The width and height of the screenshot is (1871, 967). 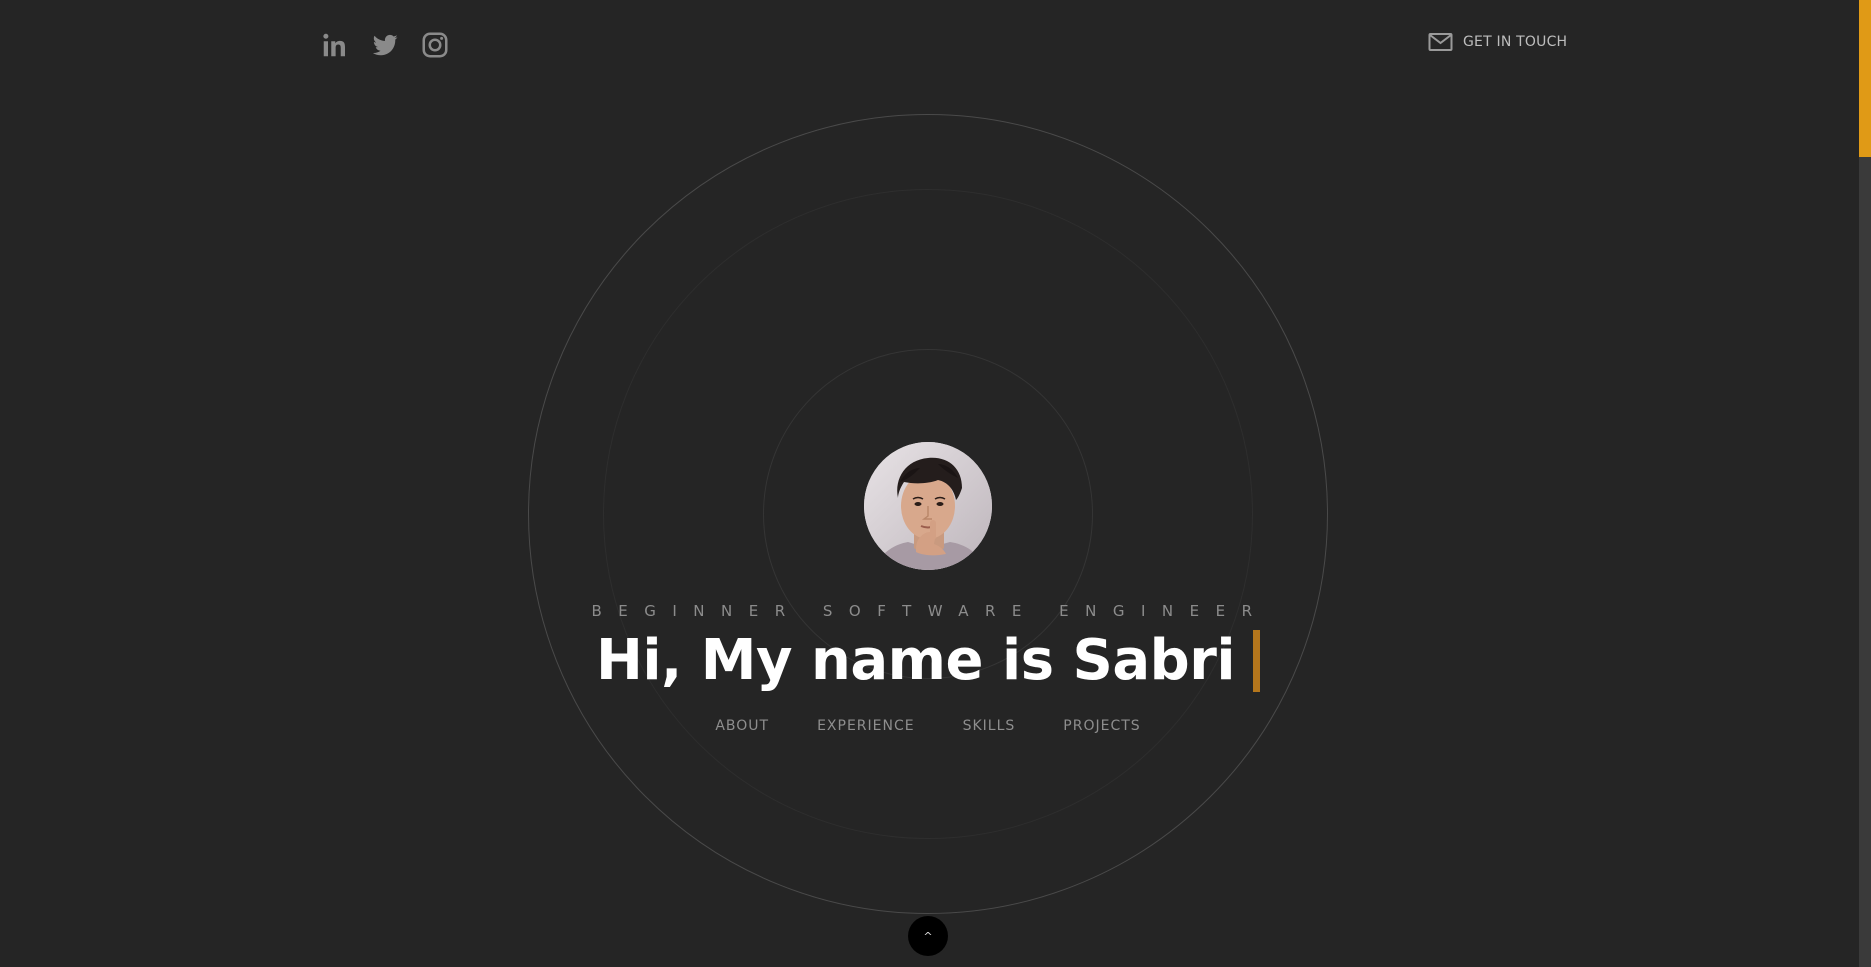 I want to click on scrollbar-thumb, so click(x=1865, y=78).